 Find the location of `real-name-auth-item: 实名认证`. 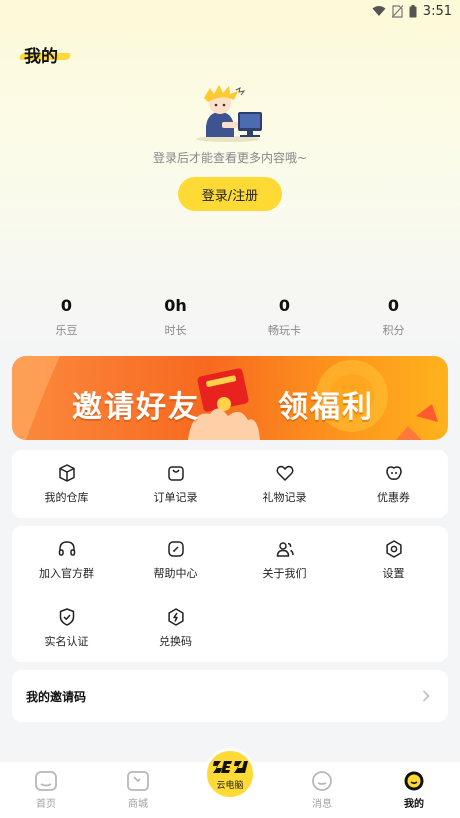

real-name-auth-item: 实名认证 is located at coordinates (66, 628).